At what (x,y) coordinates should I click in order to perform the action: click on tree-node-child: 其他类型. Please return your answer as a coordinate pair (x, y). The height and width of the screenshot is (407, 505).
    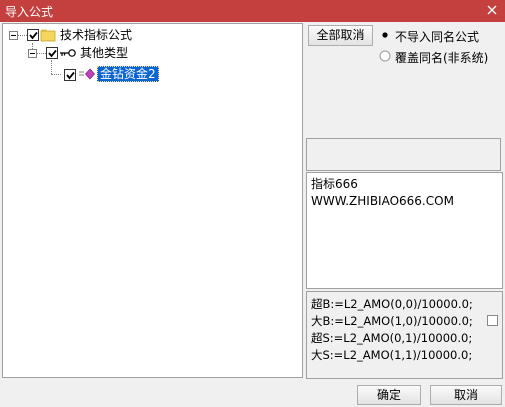
    Looking at the image, I should click on (103, 53).